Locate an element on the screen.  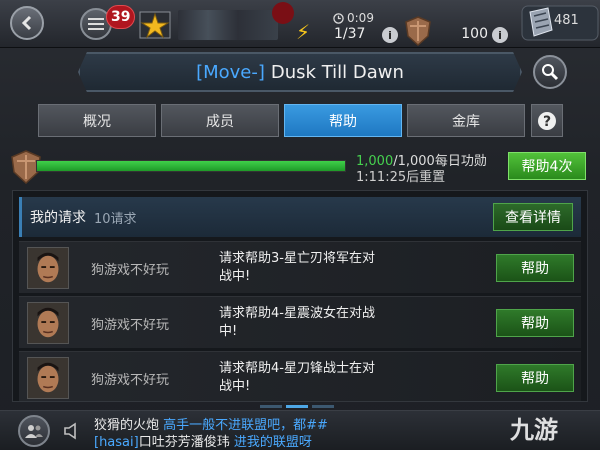
energy-timer: 0:09 is located at coordinates (353, 18).